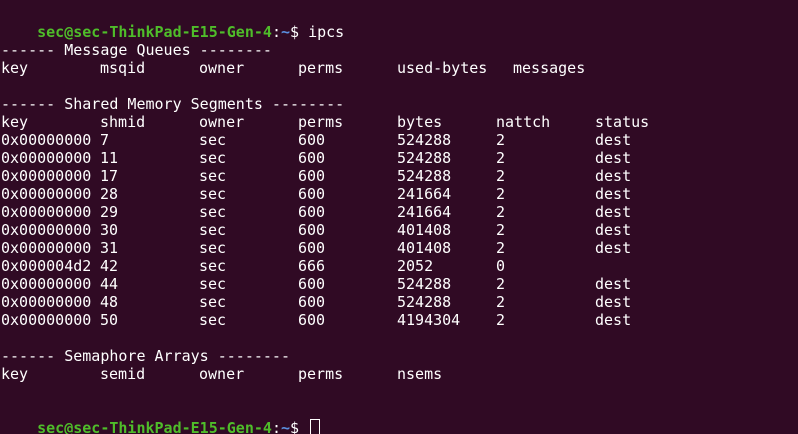  What do you see at coordinates (415, 266) in the screenshot?
I see `shm-cell-bytes: 2052` at bounding box center [415, 266].